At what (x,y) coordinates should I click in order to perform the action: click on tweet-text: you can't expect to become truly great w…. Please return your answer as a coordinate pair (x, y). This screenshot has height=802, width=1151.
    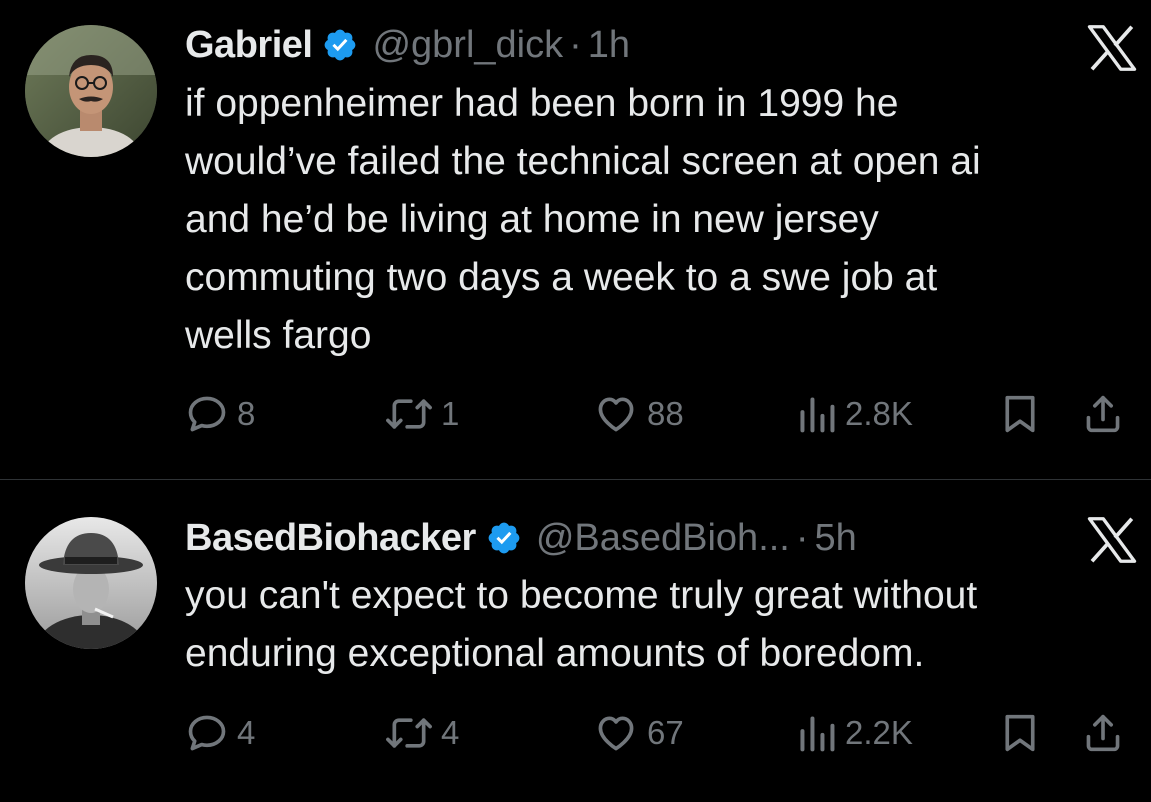
    Looking at the image, I should click on (660, 625).